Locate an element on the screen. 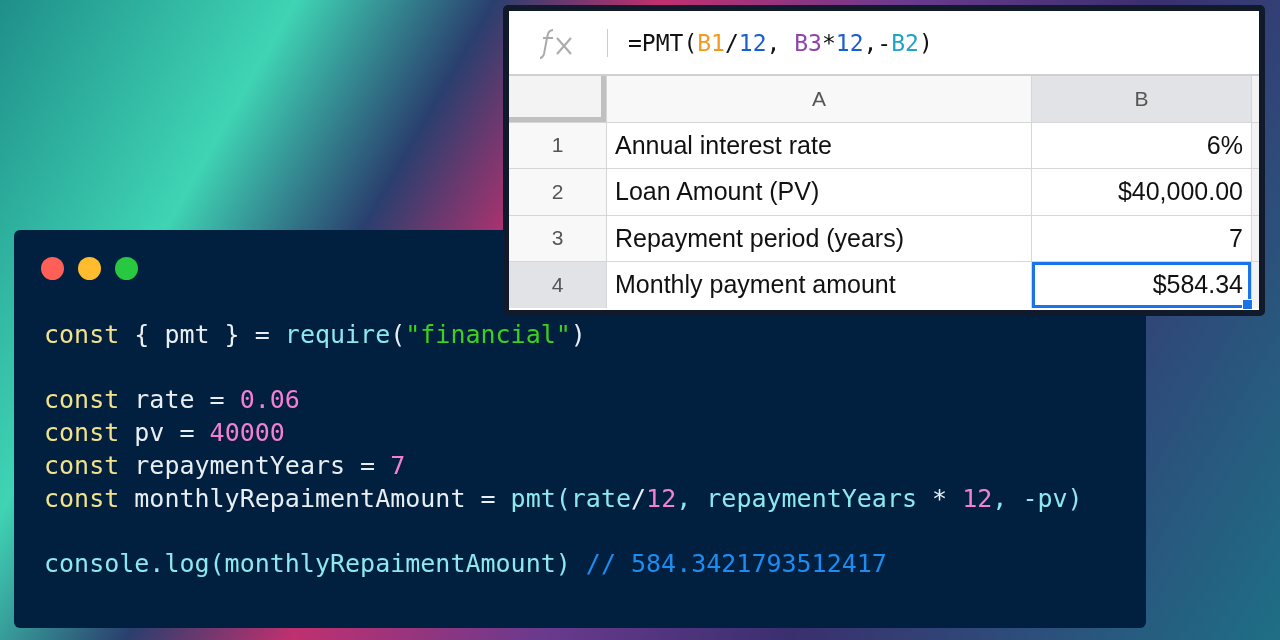 The image size is (1280, 640). code-line: console.log(monthlyRepaimentAmount) // 584.3421793512417 is located at coordinates (465, 564).